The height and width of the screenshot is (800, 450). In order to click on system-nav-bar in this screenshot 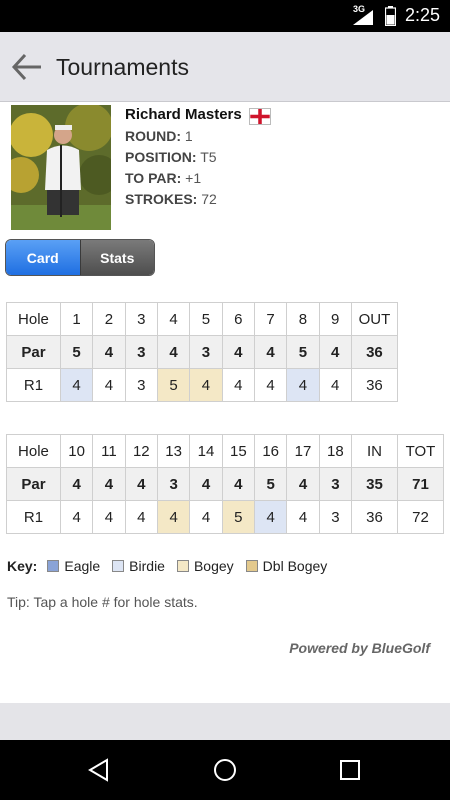, I will do `click(225, 770)`.